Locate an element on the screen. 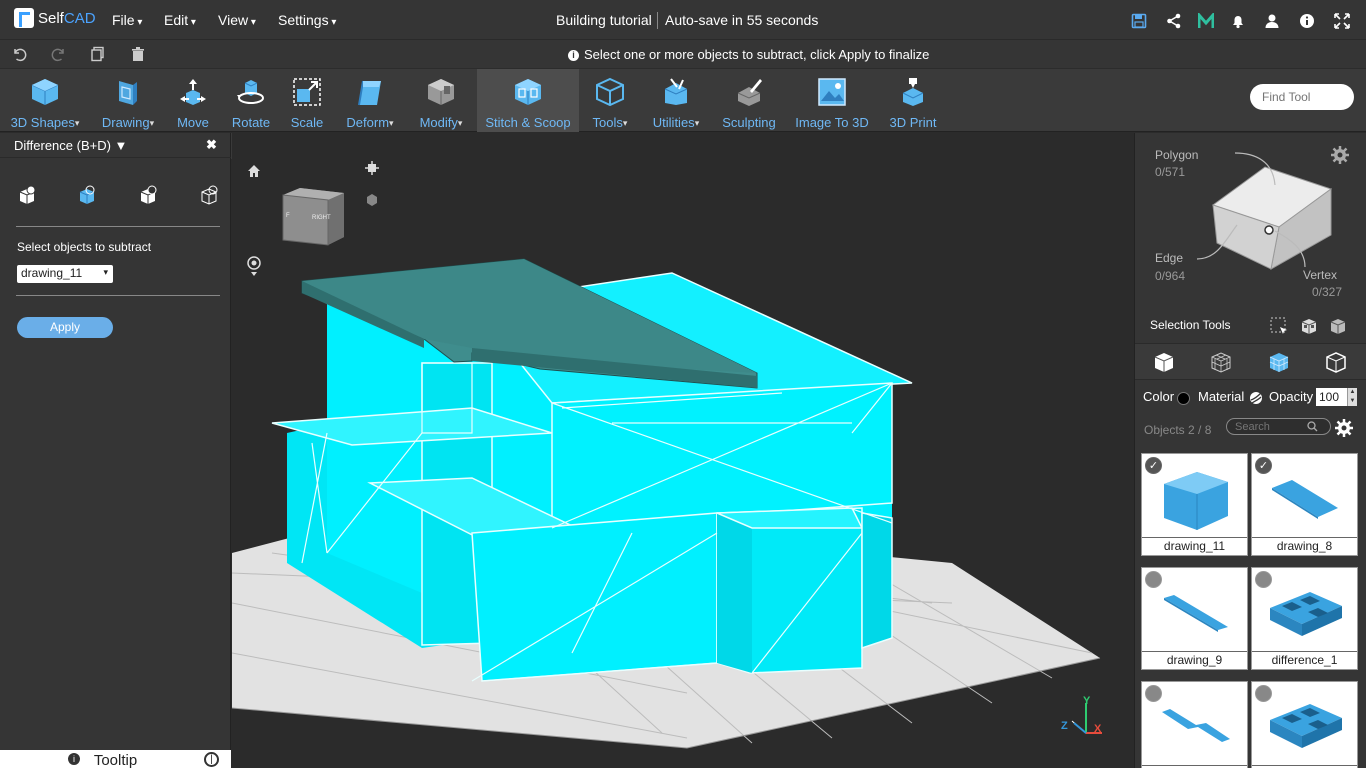  tool-utilities: Utilities is located at coordinates (676, 100).